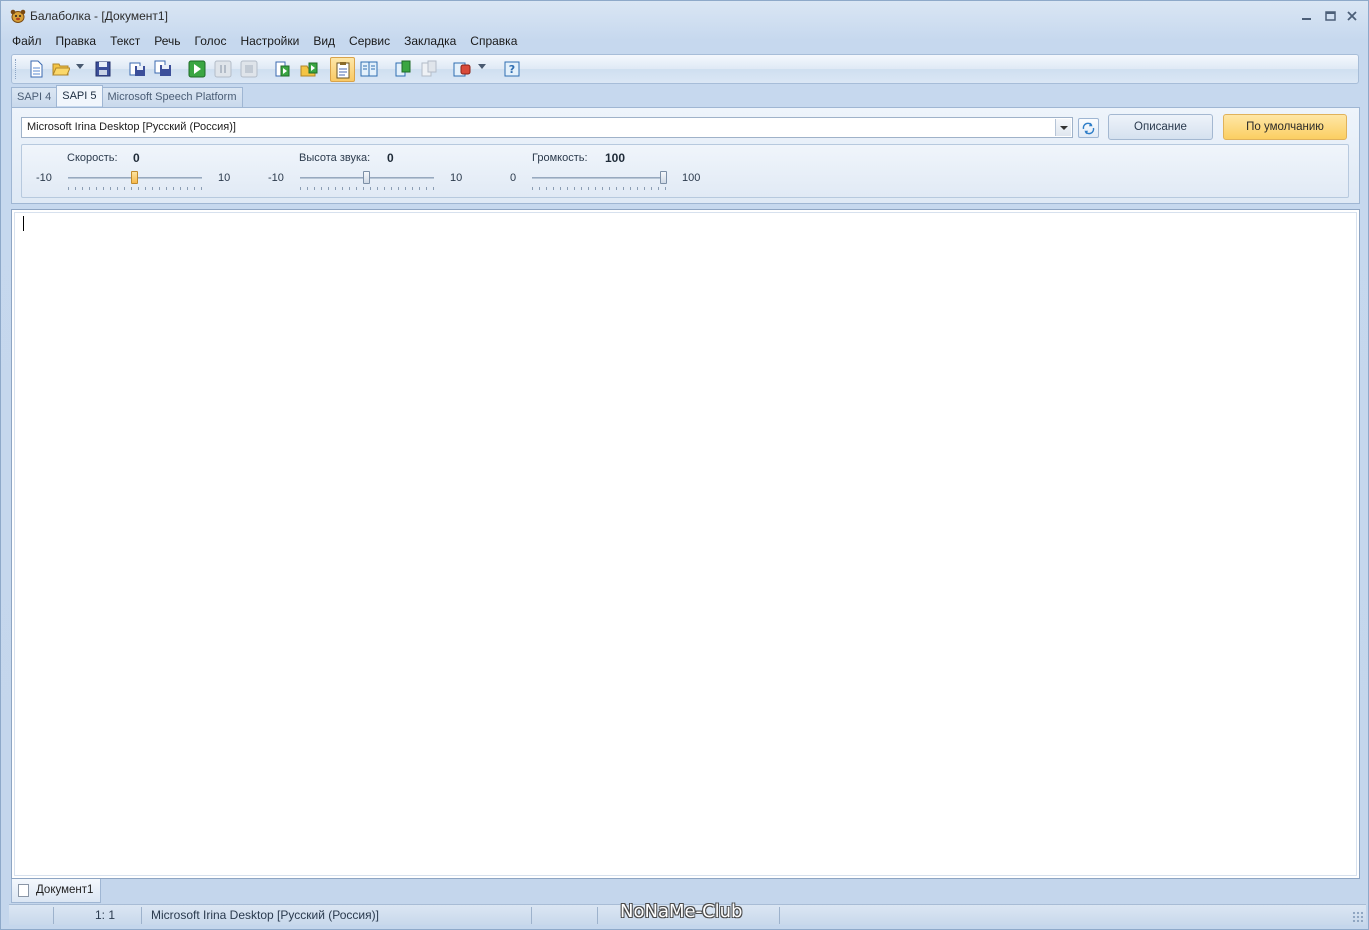  I want to click on pitch-slider-thumb, so click(366, 177).